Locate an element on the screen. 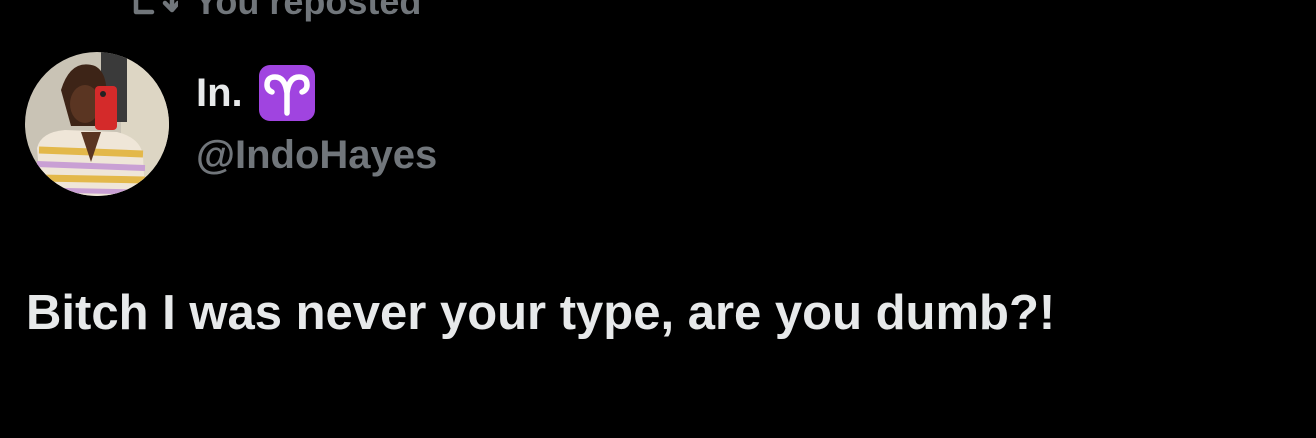 This screenshot has width=1316, height=438. repost-indicator: You reposted is located at coordinates (276, 11).